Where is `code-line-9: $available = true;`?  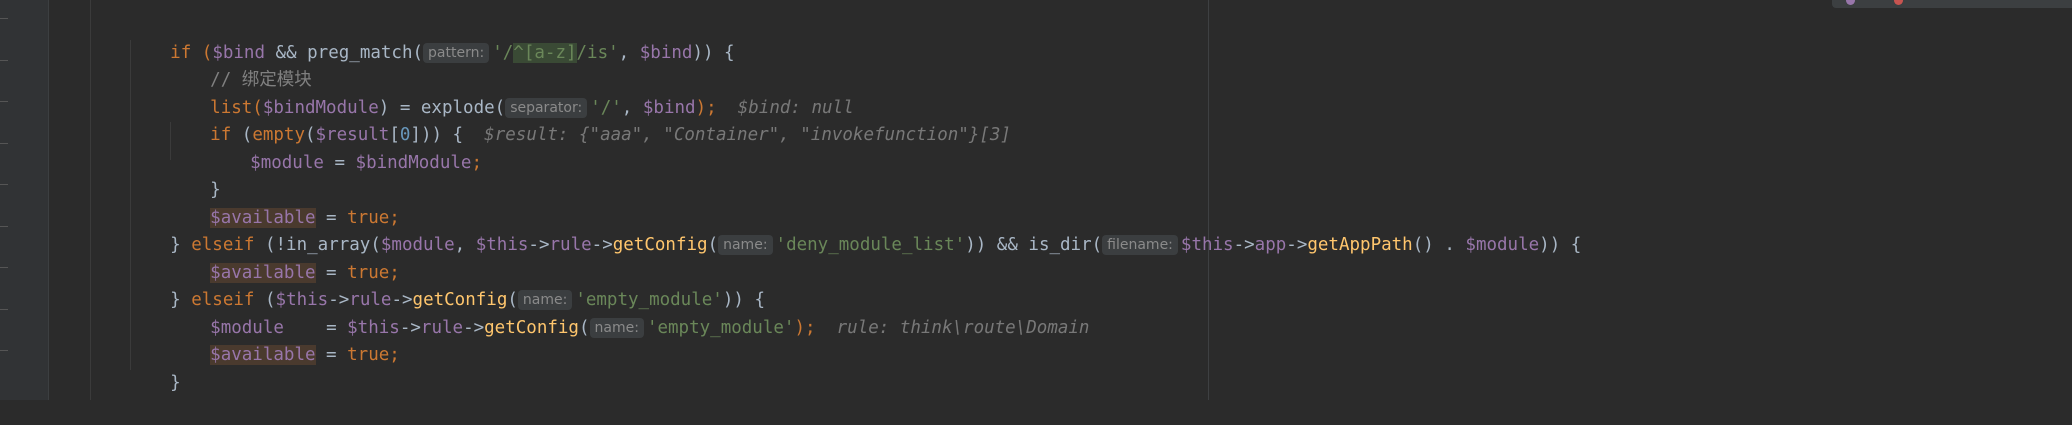 code-line-9: $available = true; is located at coordinates (305, 272).